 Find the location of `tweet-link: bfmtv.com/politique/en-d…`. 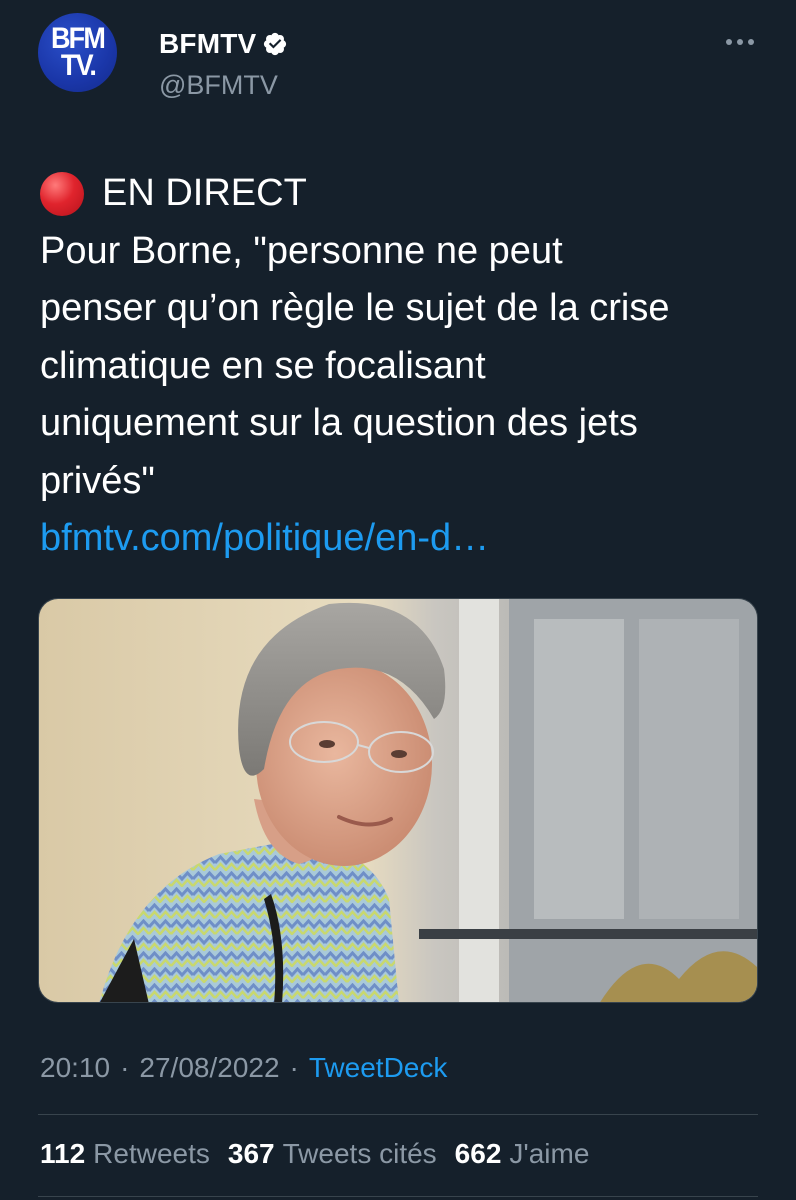

tweet-link: bfmtv.com/politique/en-d… is located at coordinates (400, 539).